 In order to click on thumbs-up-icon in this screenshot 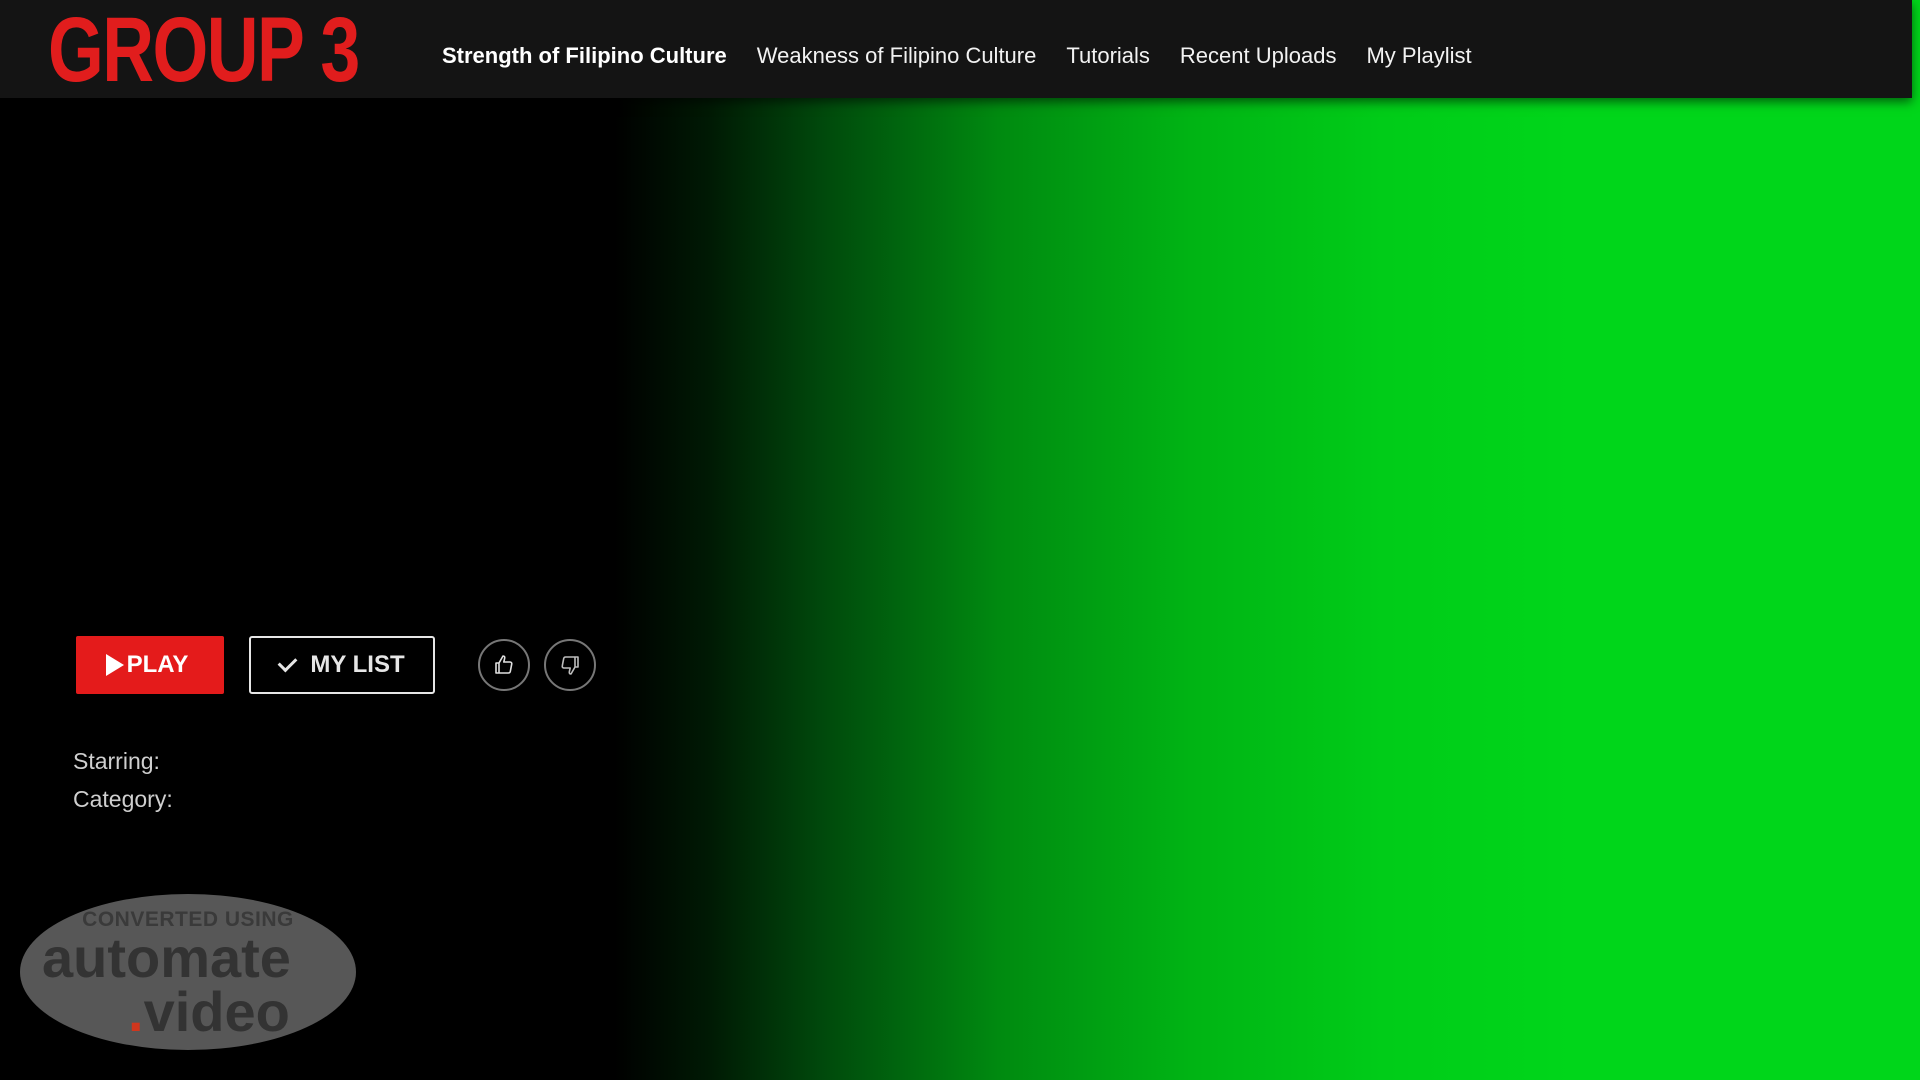, I will do `click(504, 664)`.